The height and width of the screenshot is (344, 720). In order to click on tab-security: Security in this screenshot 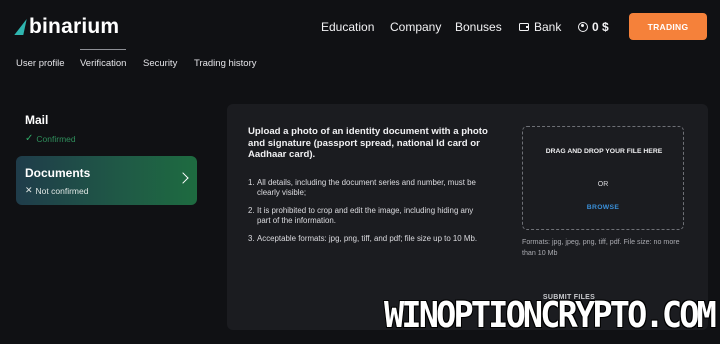, I will do `click(160, 63)`.